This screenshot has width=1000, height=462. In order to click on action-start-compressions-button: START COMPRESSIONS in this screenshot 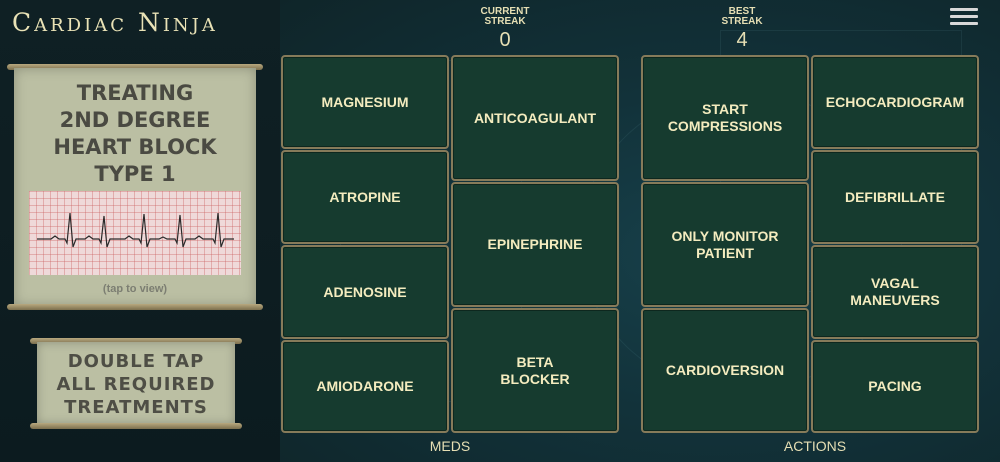, I will do `click(725, 118)`.